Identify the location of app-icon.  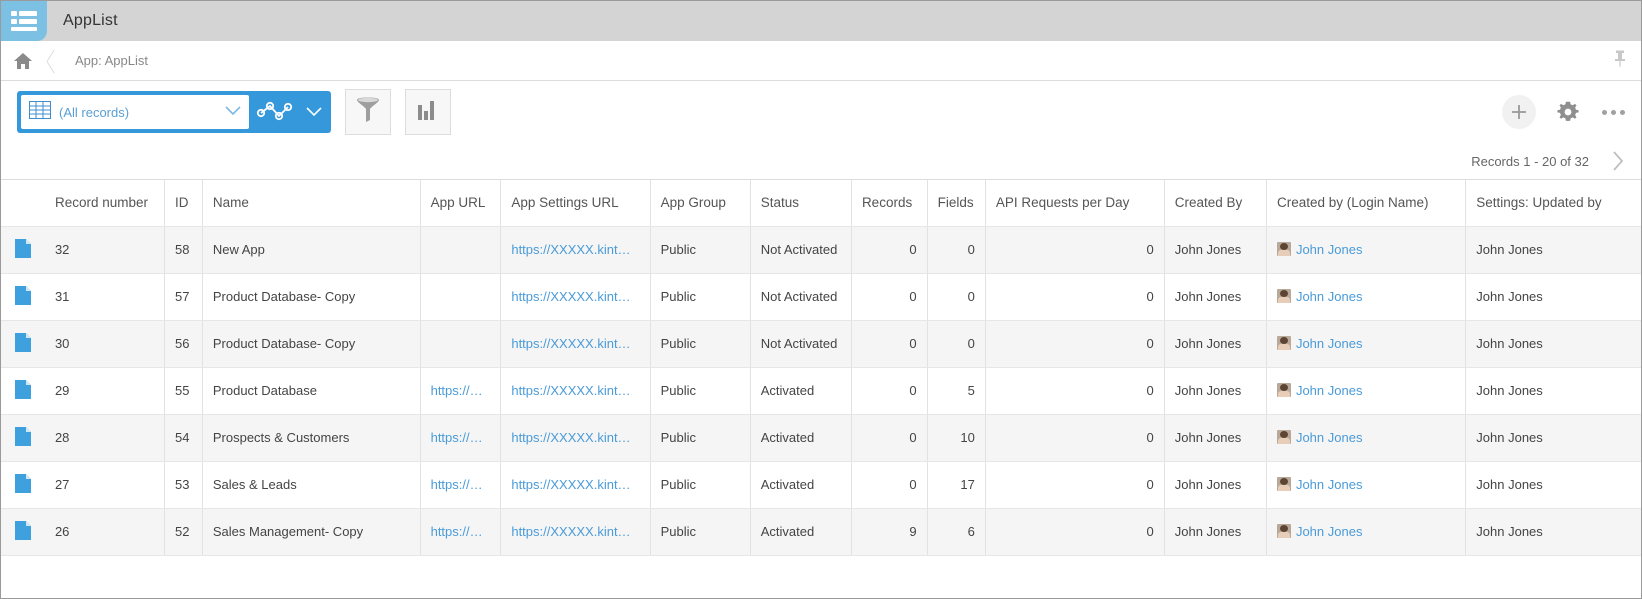
(24, 21).